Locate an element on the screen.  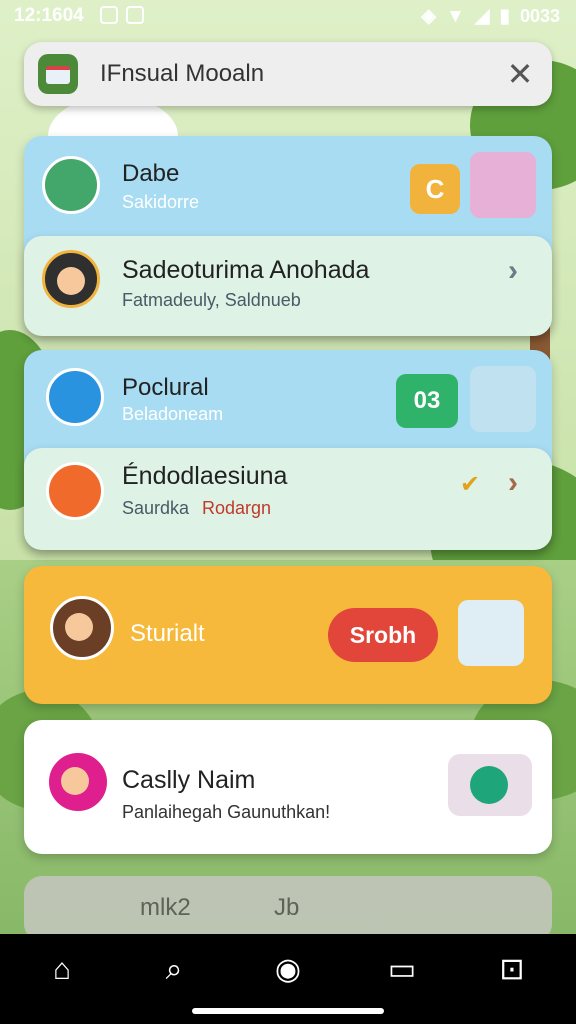
twitter-avatar is located at coordinates (75, 397).